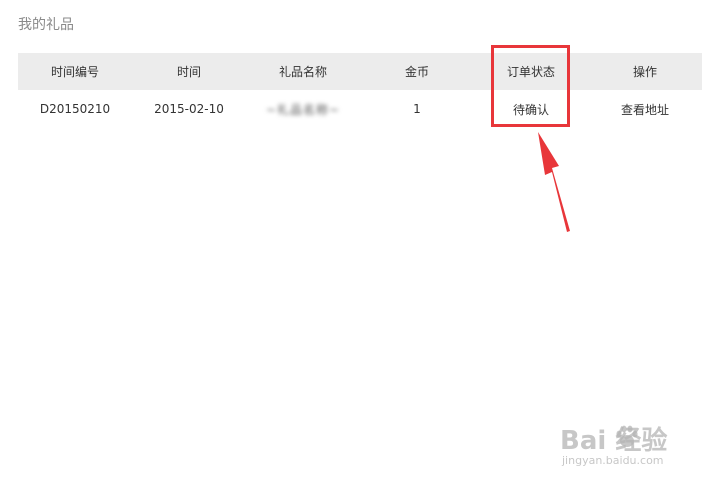 The width and height of the screenshot is (726, 492). Describe the element at coordinates (631, 450) in the screenshot. I see `baidu-jingyan-watermark: Bai 经验 jingyan.baidu.com` at that location.